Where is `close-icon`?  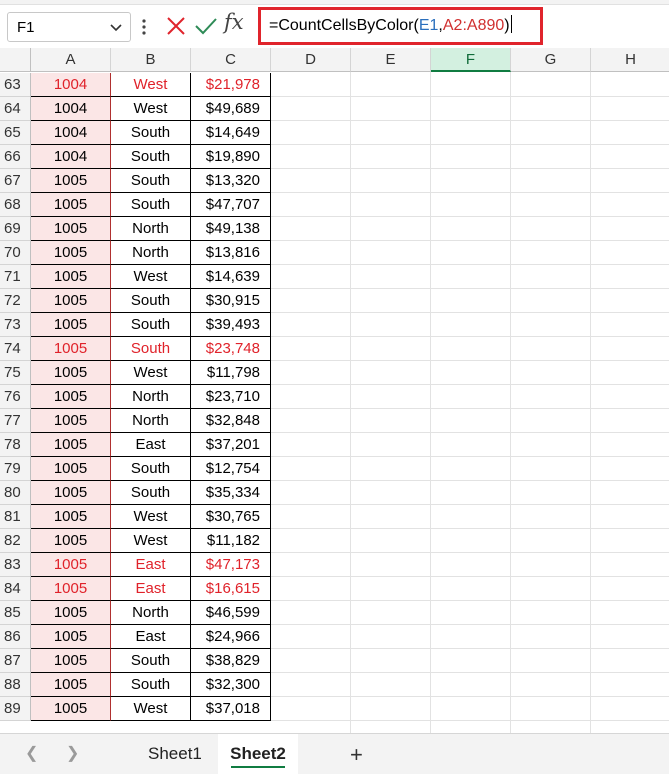 close-icon is located at coordinates (176, 26).